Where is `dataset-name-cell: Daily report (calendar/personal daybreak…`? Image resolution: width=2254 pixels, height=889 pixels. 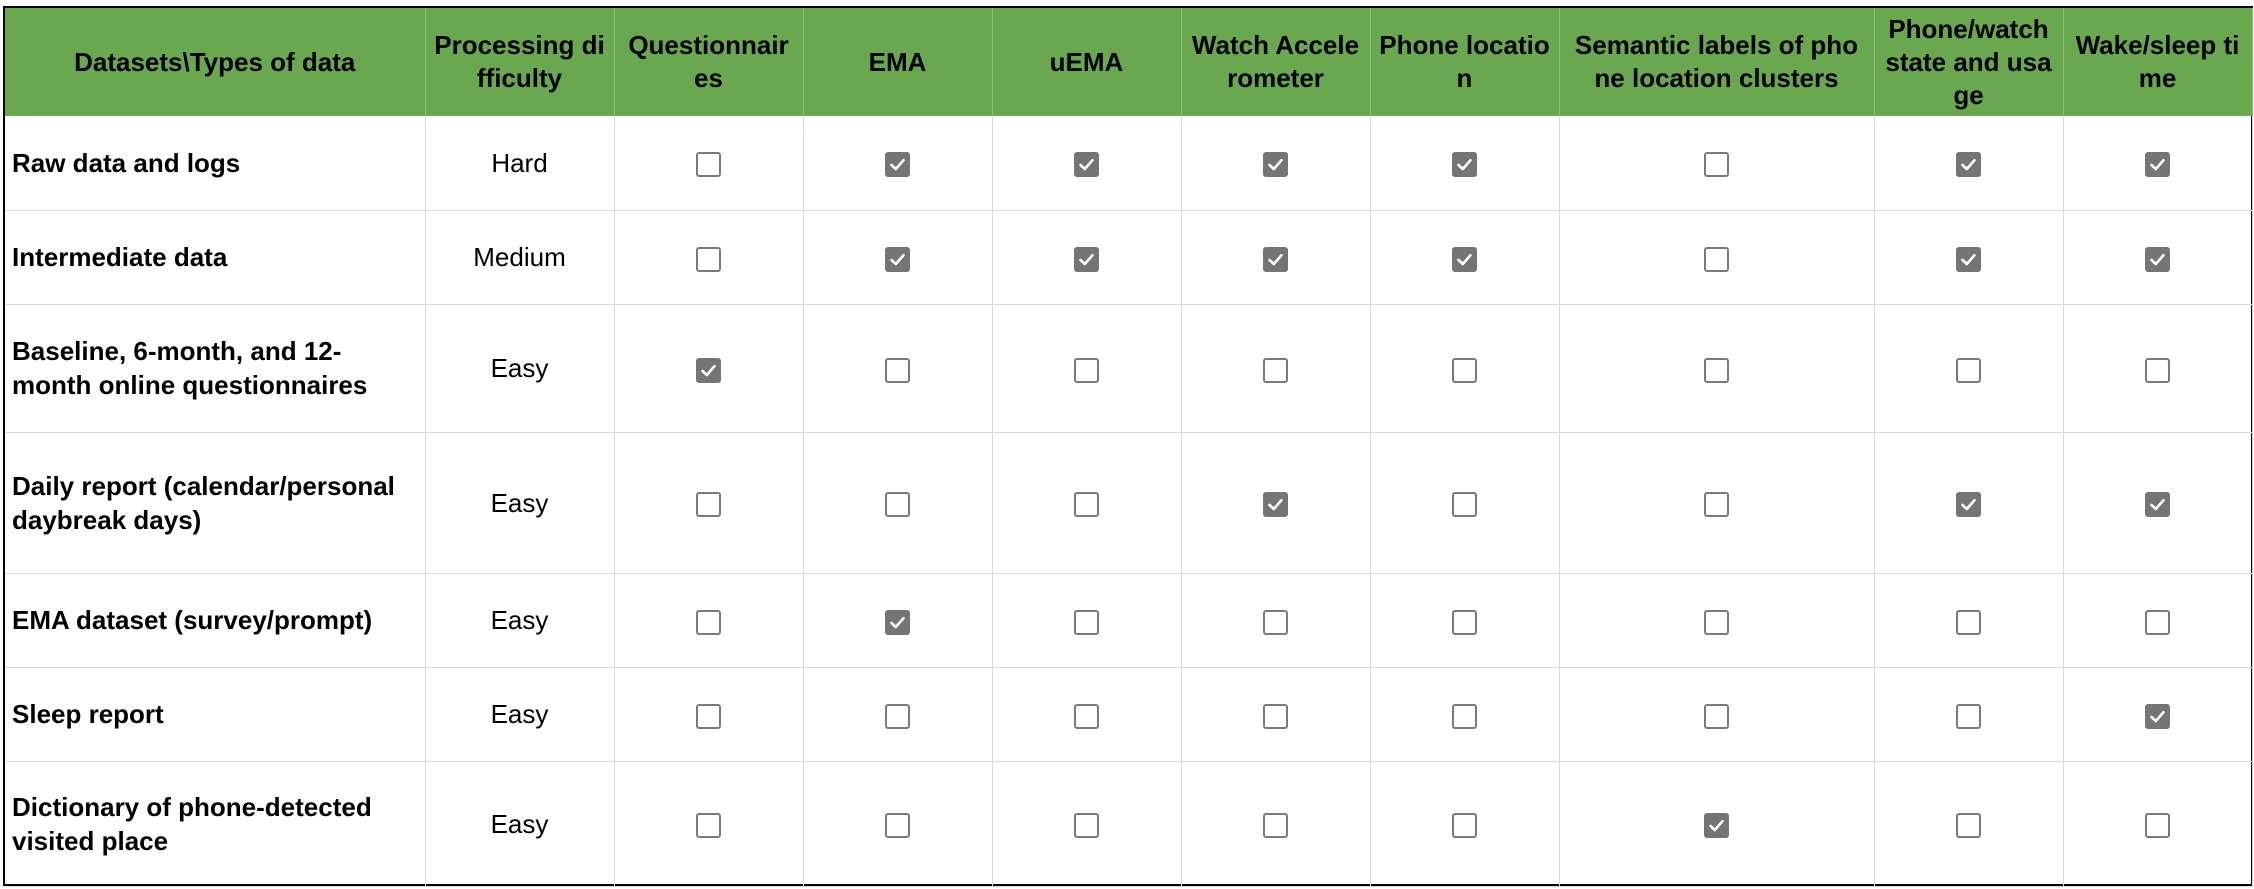
dataset-name-cell: Daily report (calendar/personal daybreak… is located at coordinates (215, 503).